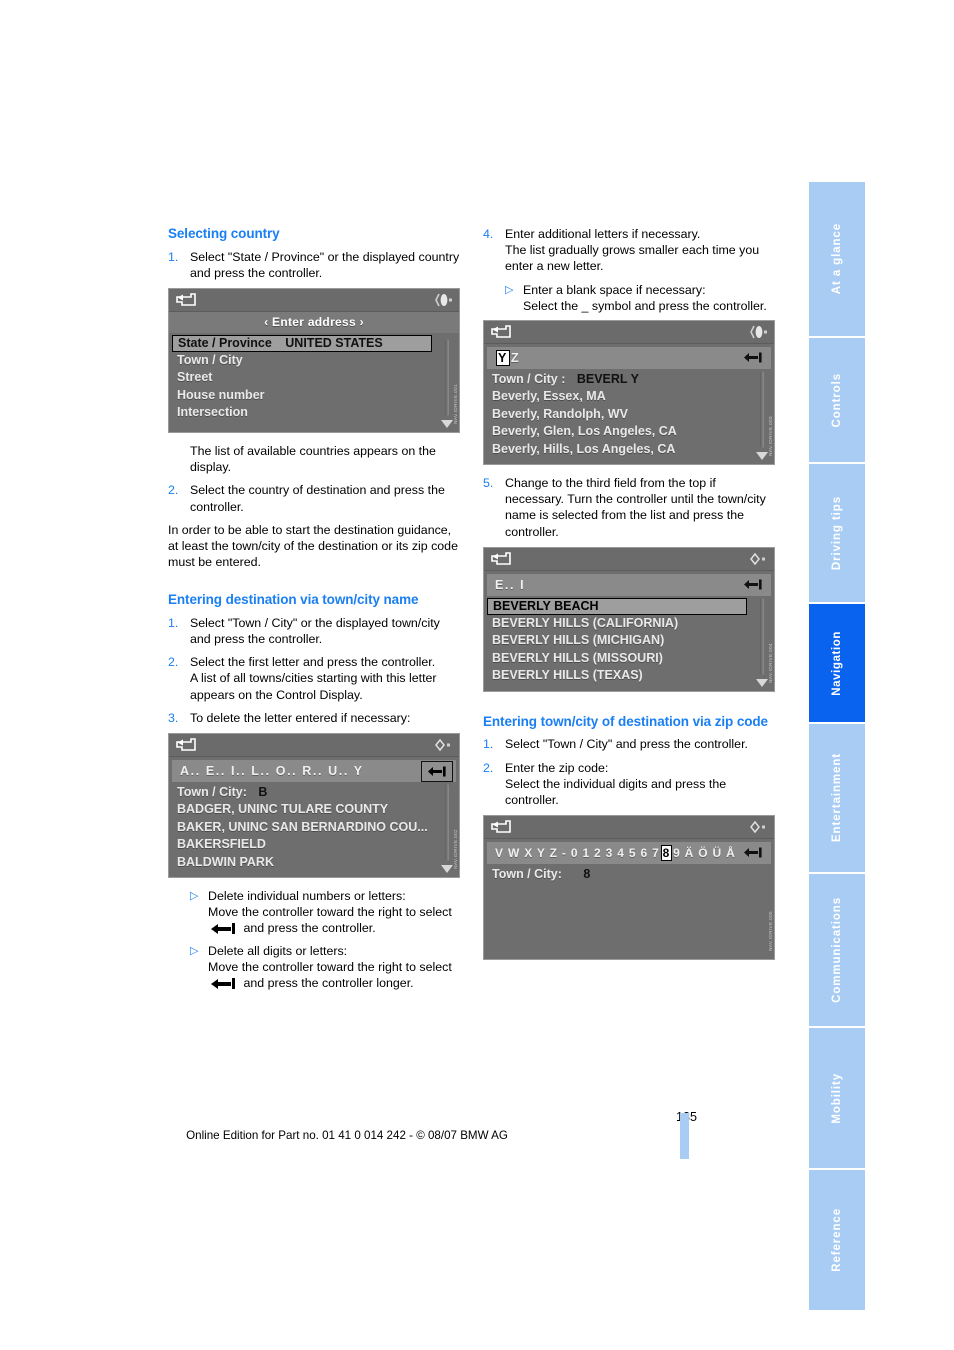  I want to click on sidebar-tab-label: Mobility, so click(837, 1098).